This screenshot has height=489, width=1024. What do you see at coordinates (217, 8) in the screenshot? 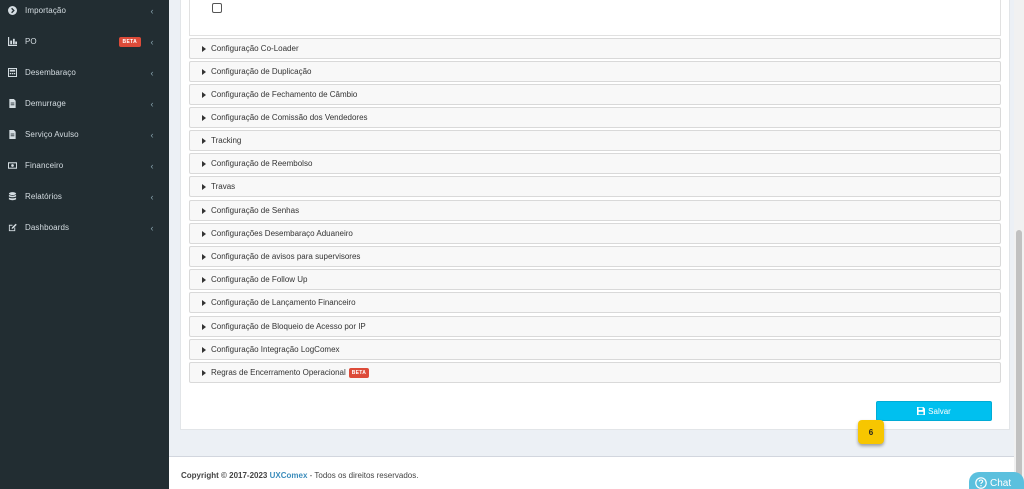
I see `option-checkbox` at bounding box center [217, 8].